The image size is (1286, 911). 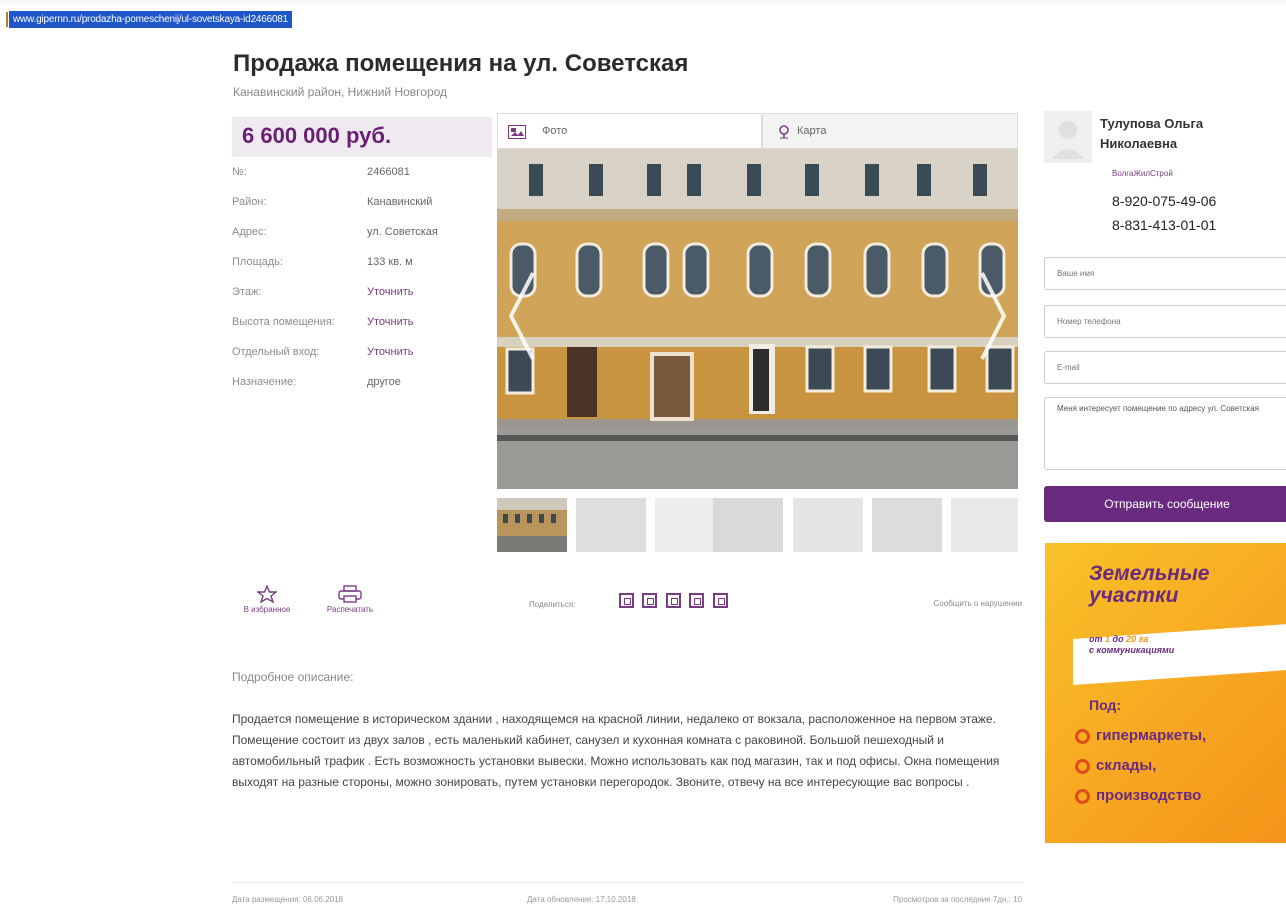 What do you see at coordinates (629, 131) in the screenshot?
I see `tab-photo: Фото` at bounding box center [629, 131].